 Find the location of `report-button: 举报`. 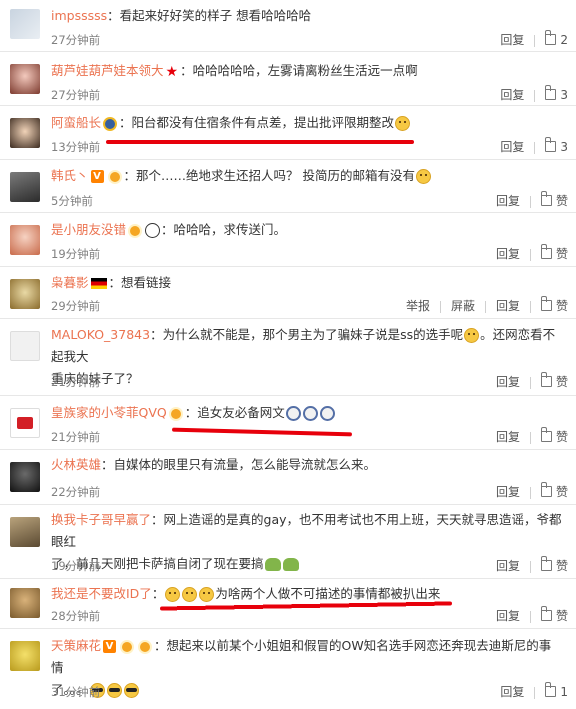

report-button: 举报 is located at coordinates (418, 306).